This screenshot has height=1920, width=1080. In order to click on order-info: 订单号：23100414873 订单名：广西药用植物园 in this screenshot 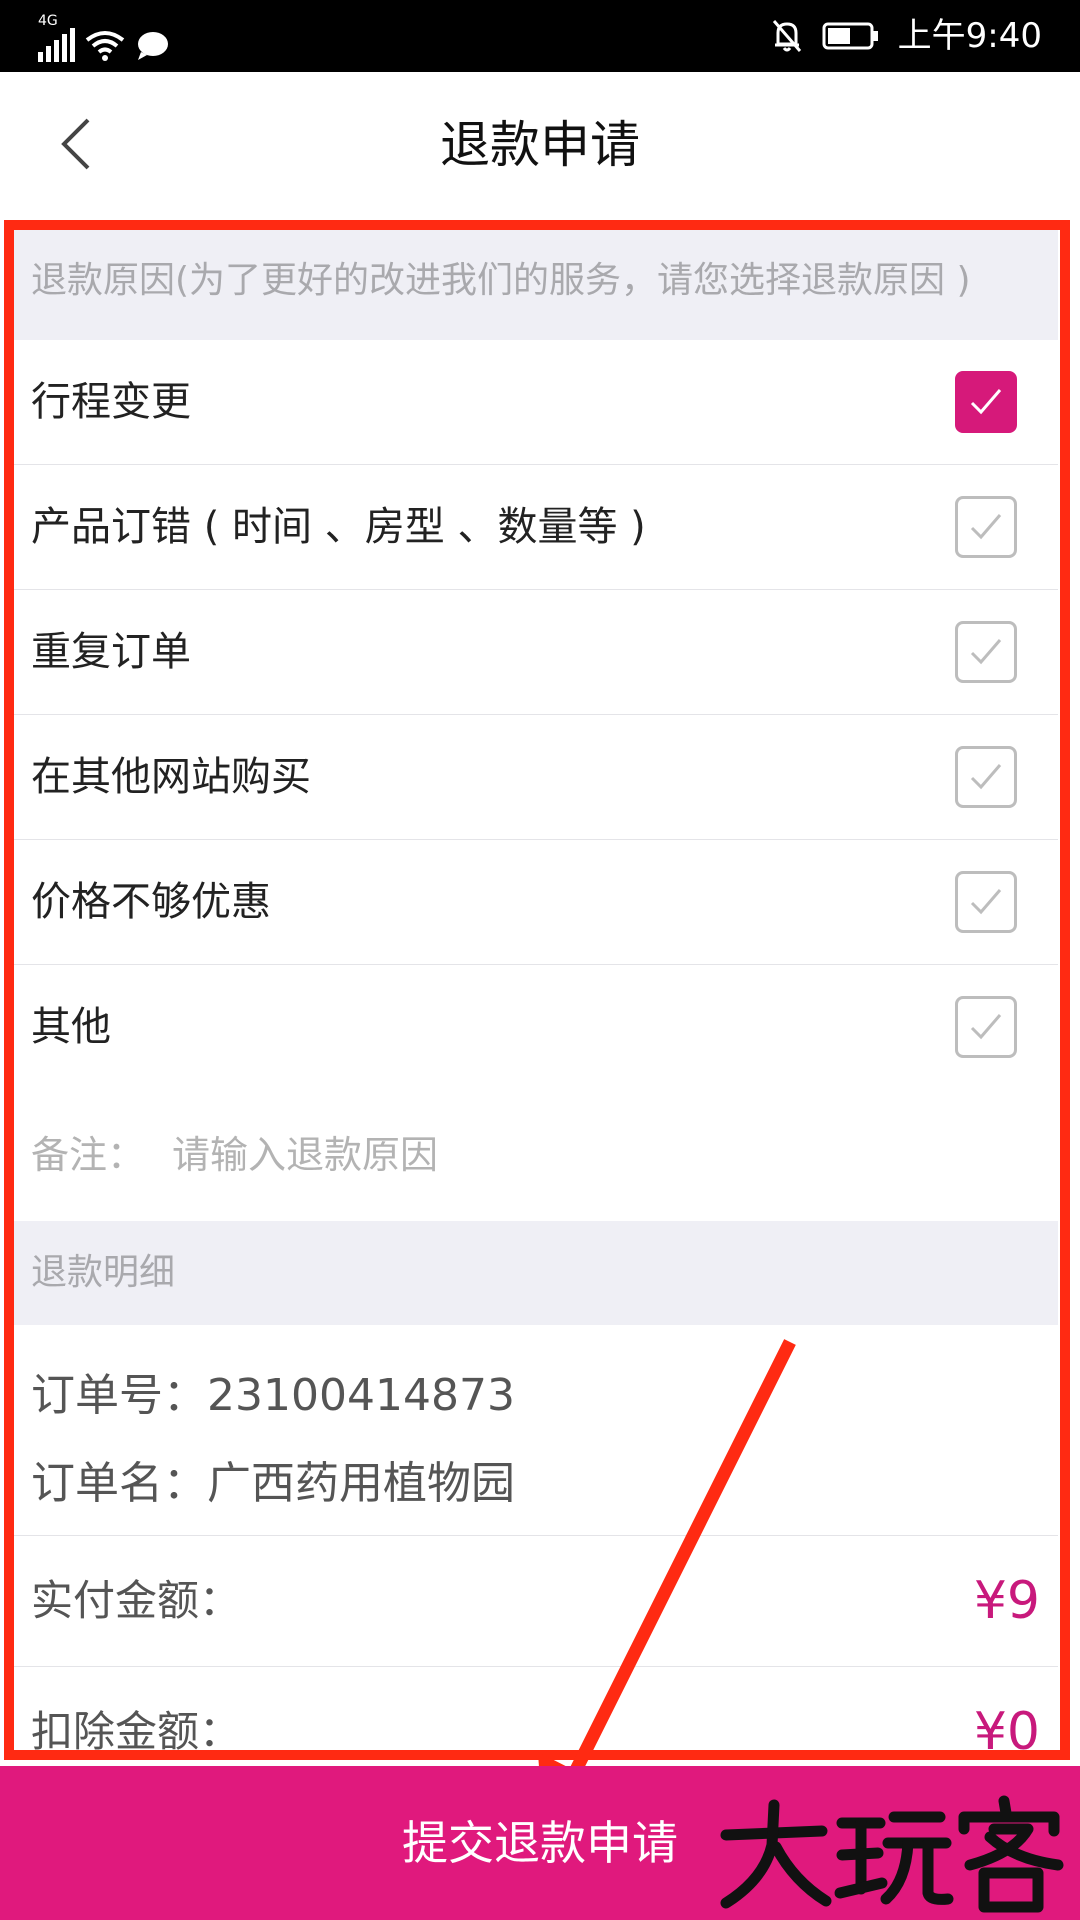, I will do `click(535, 1430)`.